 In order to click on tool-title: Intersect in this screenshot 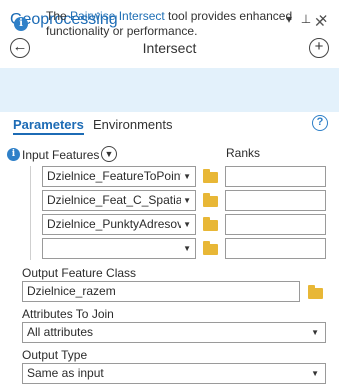, I will do `click(169, 48)`.